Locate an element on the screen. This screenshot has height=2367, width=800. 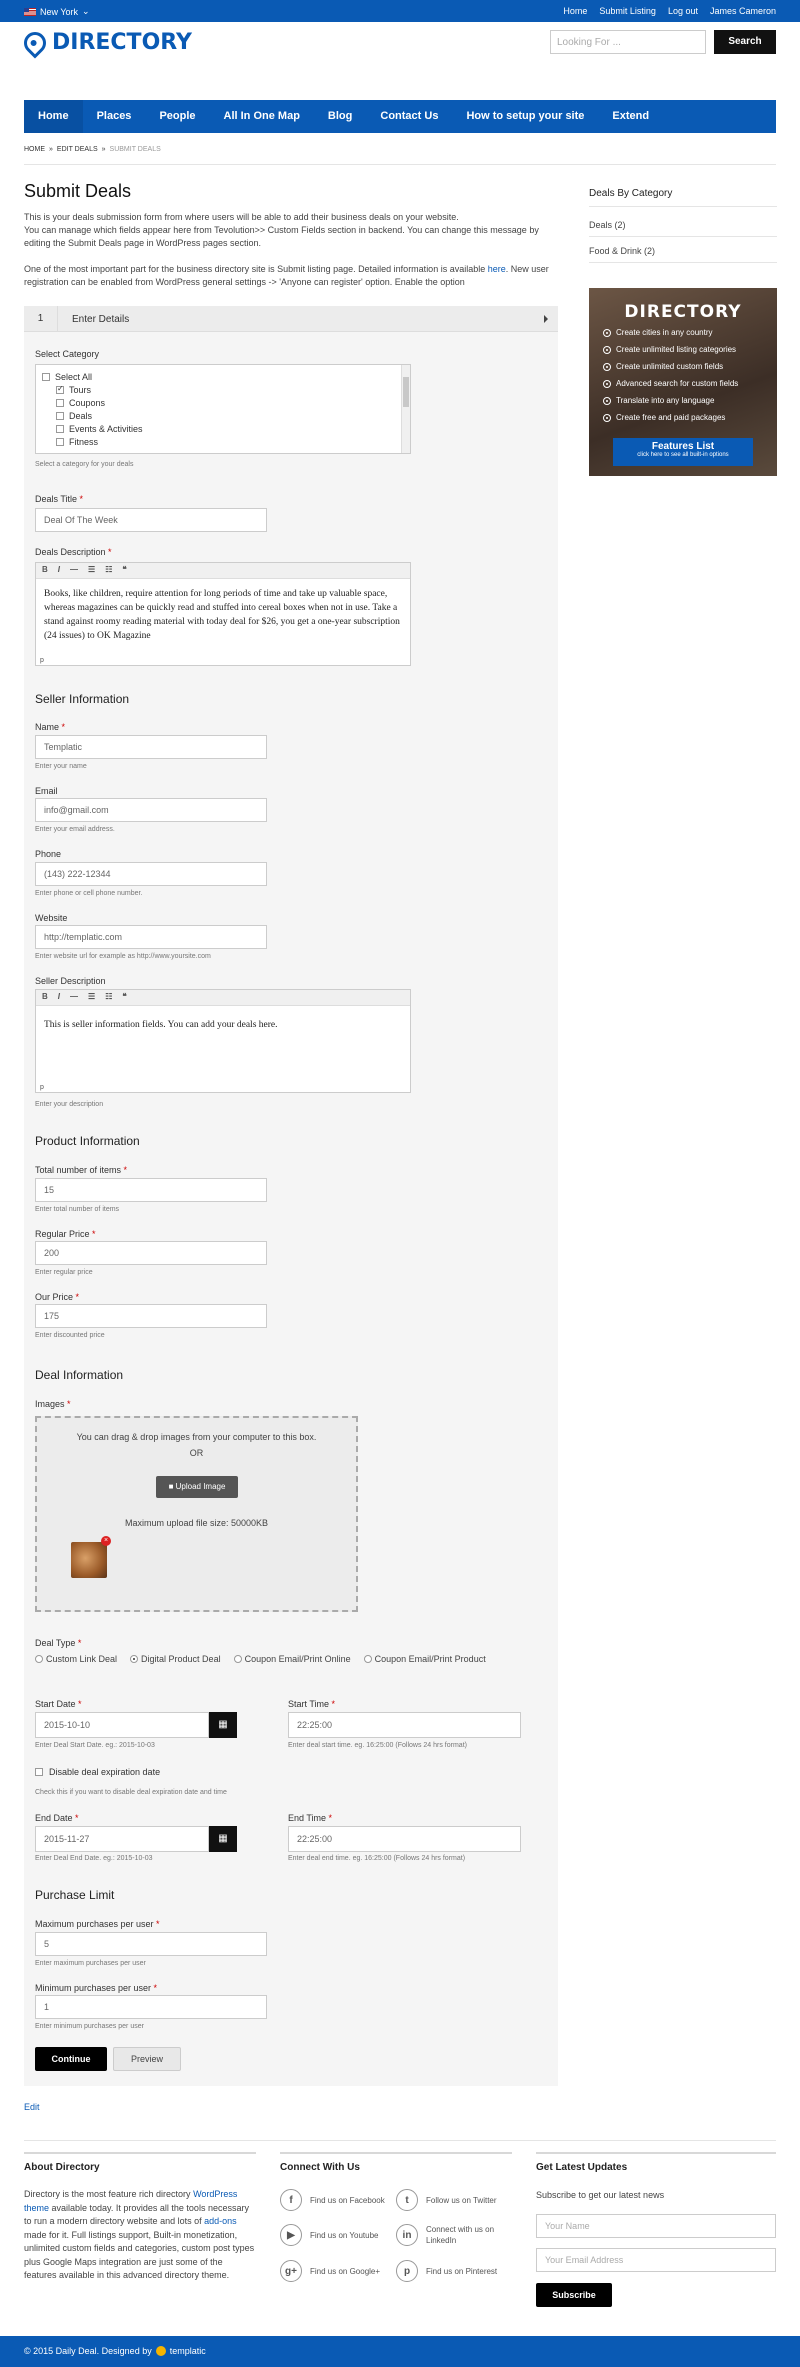
top-link-submit-listing: Submit Listing is located at coordinates (627, 11).